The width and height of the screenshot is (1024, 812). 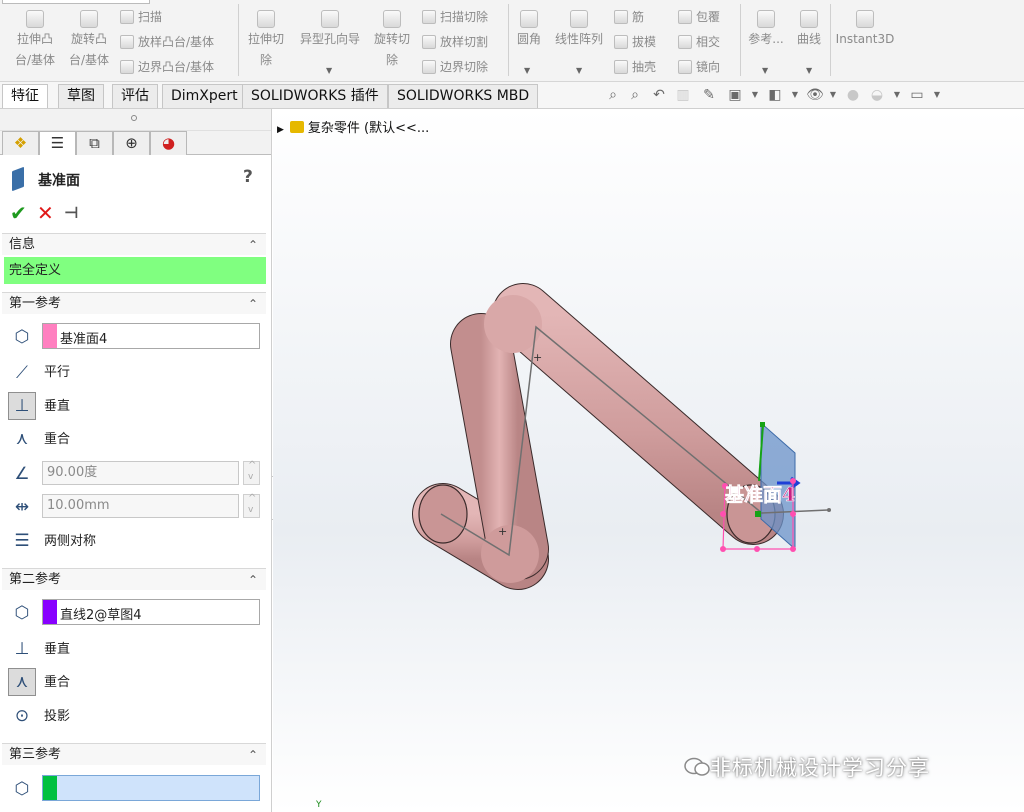 What do you see at coordinates (89, 40) in the screenshot?
I see `revolve-boss-button: 旋转凸台/基体` at bounding box center [89, 40].